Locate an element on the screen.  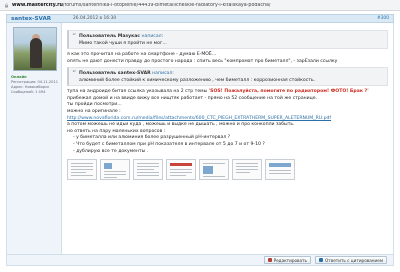
edit-button: Редактировать is located at coordinates (287, 260).